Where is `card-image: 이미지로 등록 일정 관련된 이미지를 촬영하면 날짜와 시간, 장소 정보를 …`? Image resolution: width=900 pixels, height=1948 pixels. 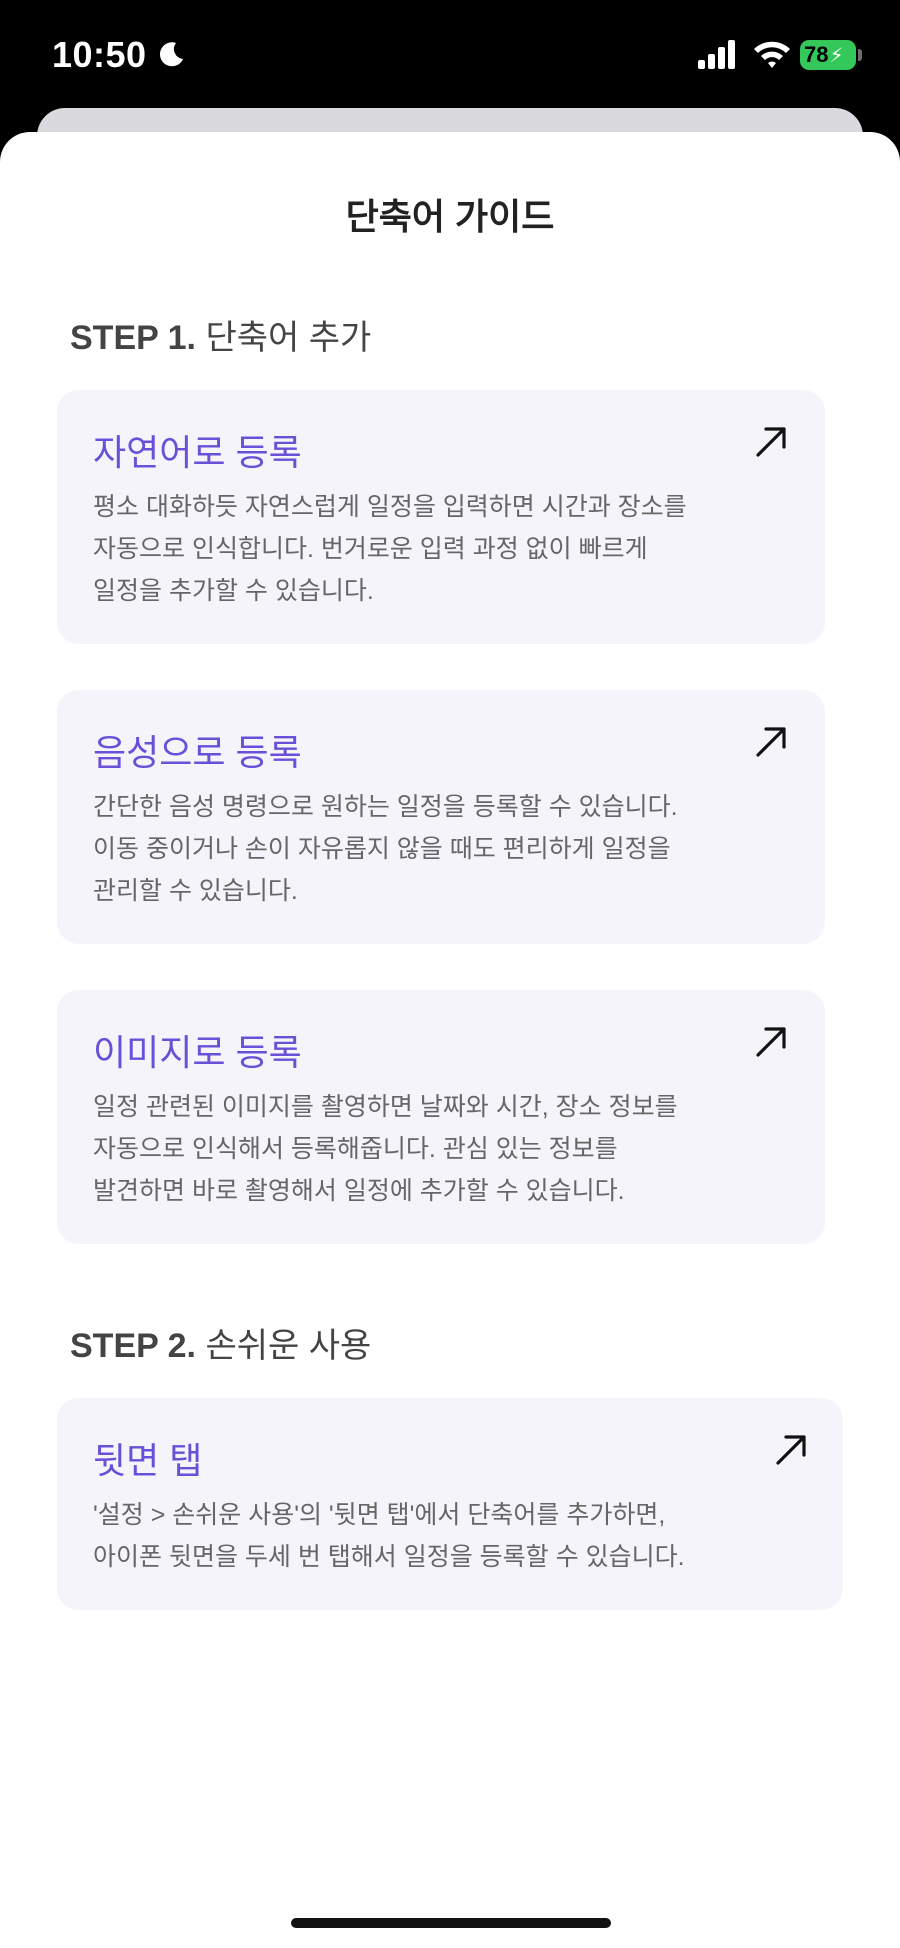
card-image: 이미지로 등록 일정 관련된 이미지를 촬영하면 날짜와 시간, 장소 정보를 … is located at coordinates (441, 1117).